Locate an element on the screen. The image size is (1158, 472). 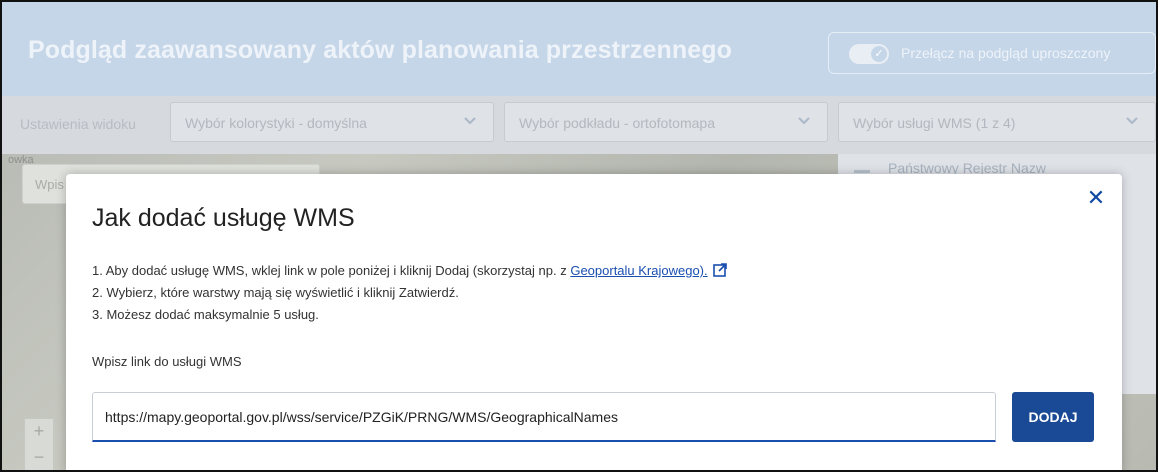
add-button: DODAJ is located at coordinates (1053, 417).